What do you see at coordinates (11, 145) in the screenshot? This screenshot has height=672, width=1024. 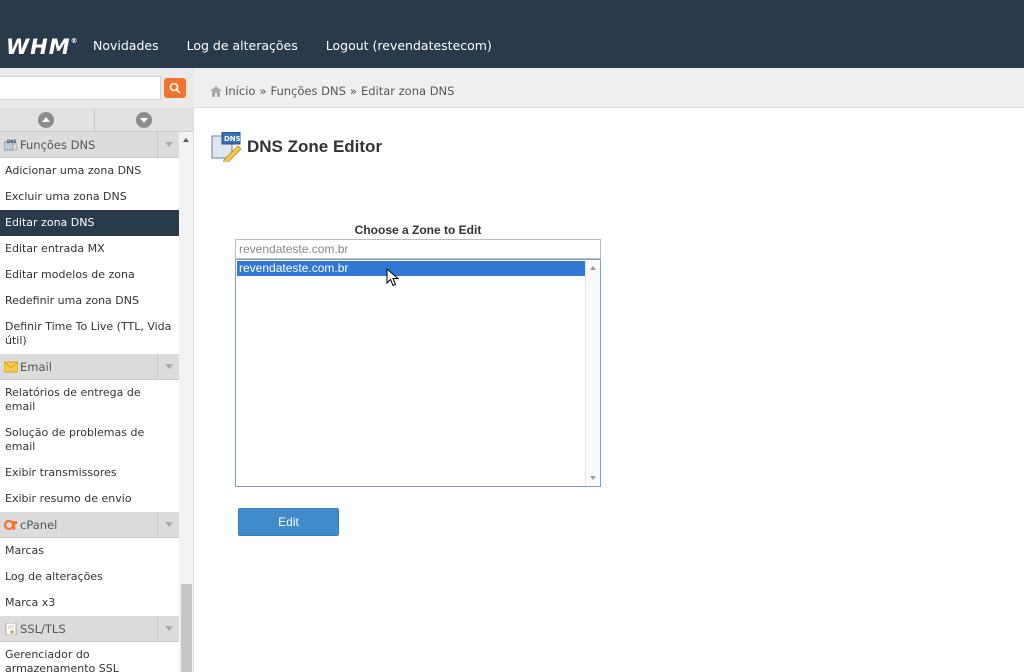 I see `dns-icon: DNS` at bounding box center [11, 145].